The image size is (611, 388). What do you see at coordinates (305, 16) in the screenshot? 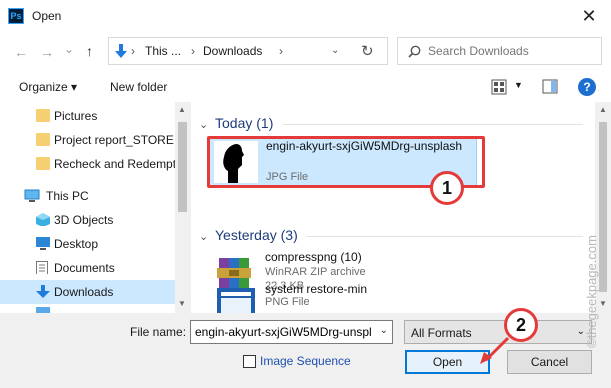
I see `title-bar` at bounding box center [305, 16].